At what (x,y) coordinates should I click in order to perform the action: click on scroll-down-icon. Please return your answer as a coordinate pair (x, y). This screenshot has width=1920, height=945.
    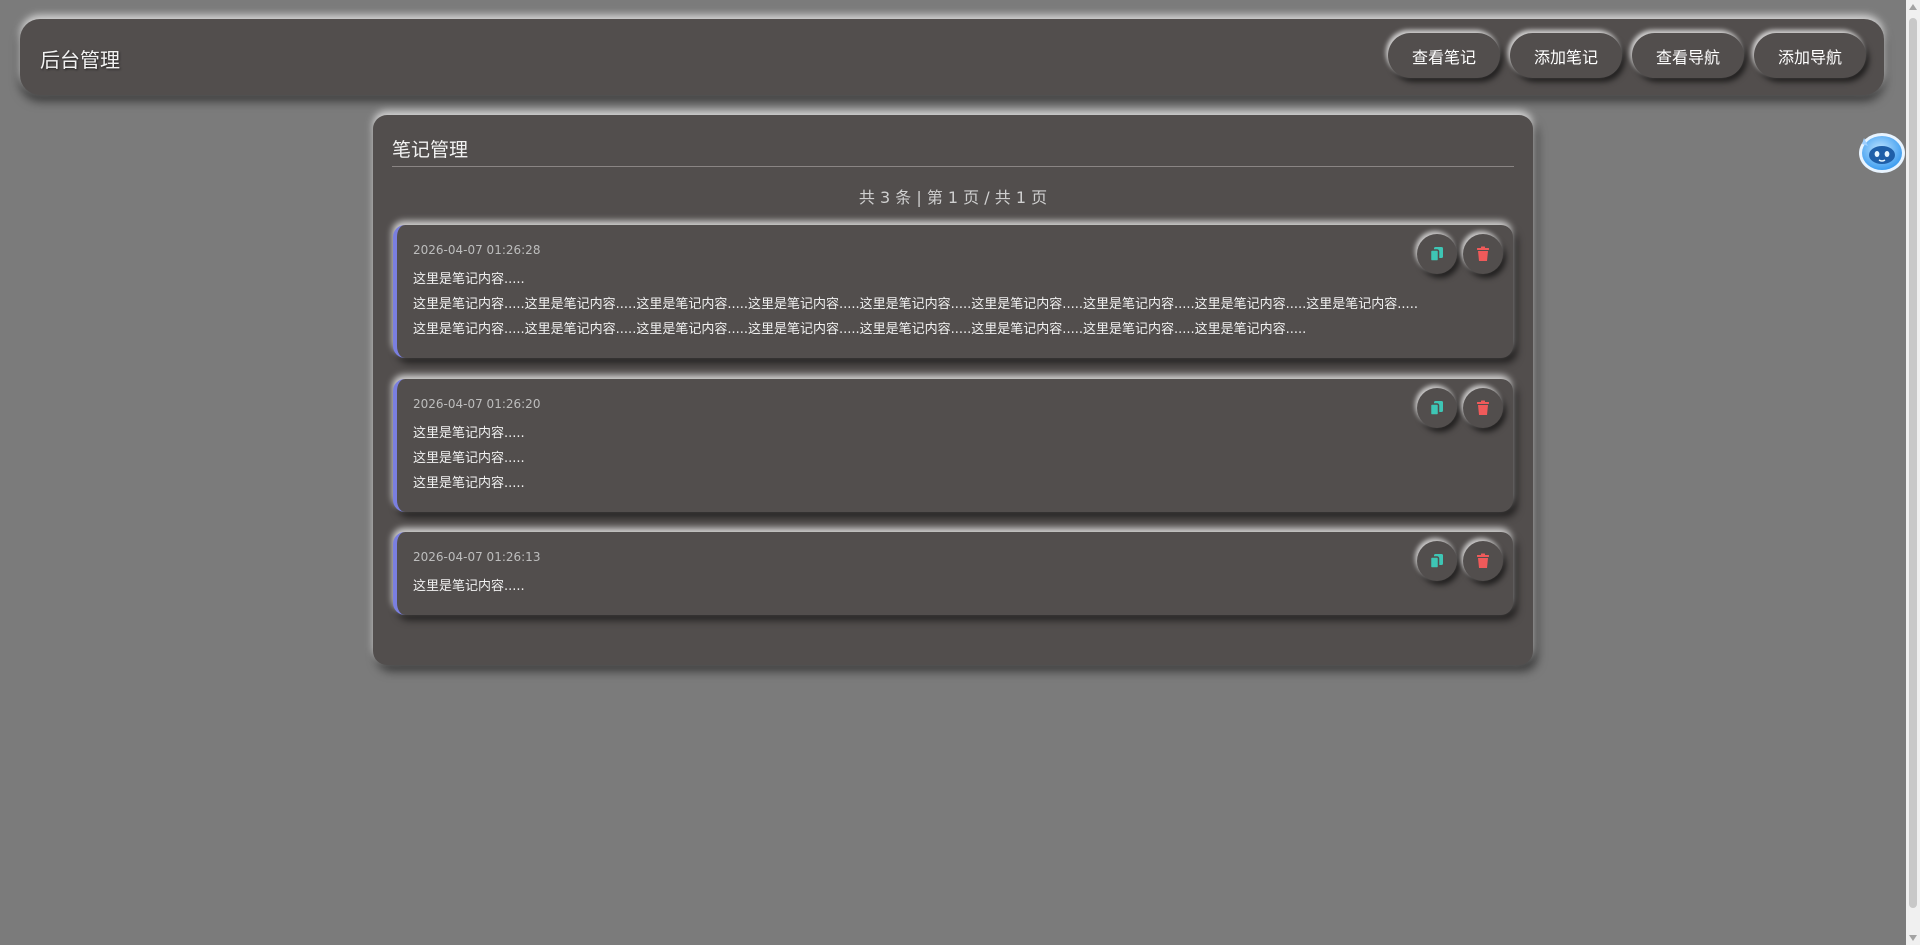
    Looking at the image, I should click on (1913, 938).